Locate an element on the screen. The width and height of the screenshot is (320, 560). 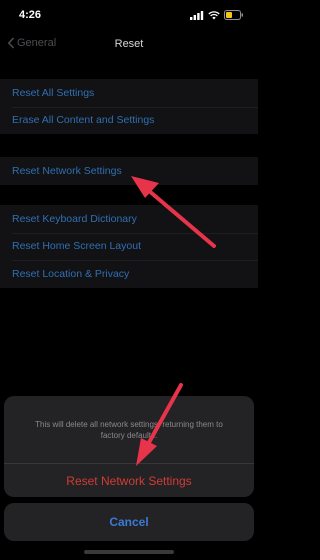
cancel-button: Cancel is located at coordinates (129, 522).